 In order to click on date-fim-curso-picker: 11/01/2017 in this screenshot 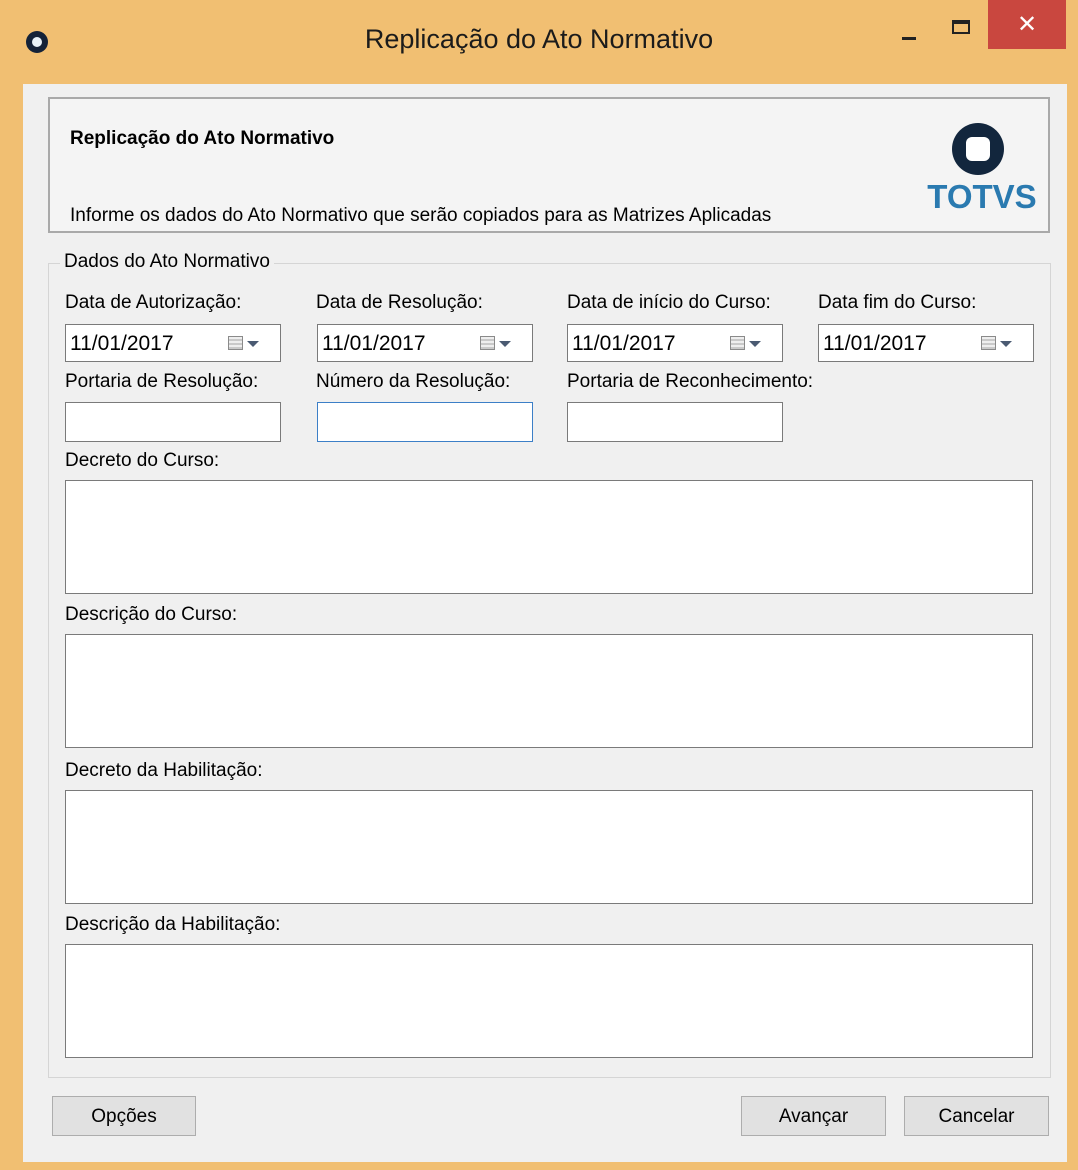, I will do `click(926, 343)`.